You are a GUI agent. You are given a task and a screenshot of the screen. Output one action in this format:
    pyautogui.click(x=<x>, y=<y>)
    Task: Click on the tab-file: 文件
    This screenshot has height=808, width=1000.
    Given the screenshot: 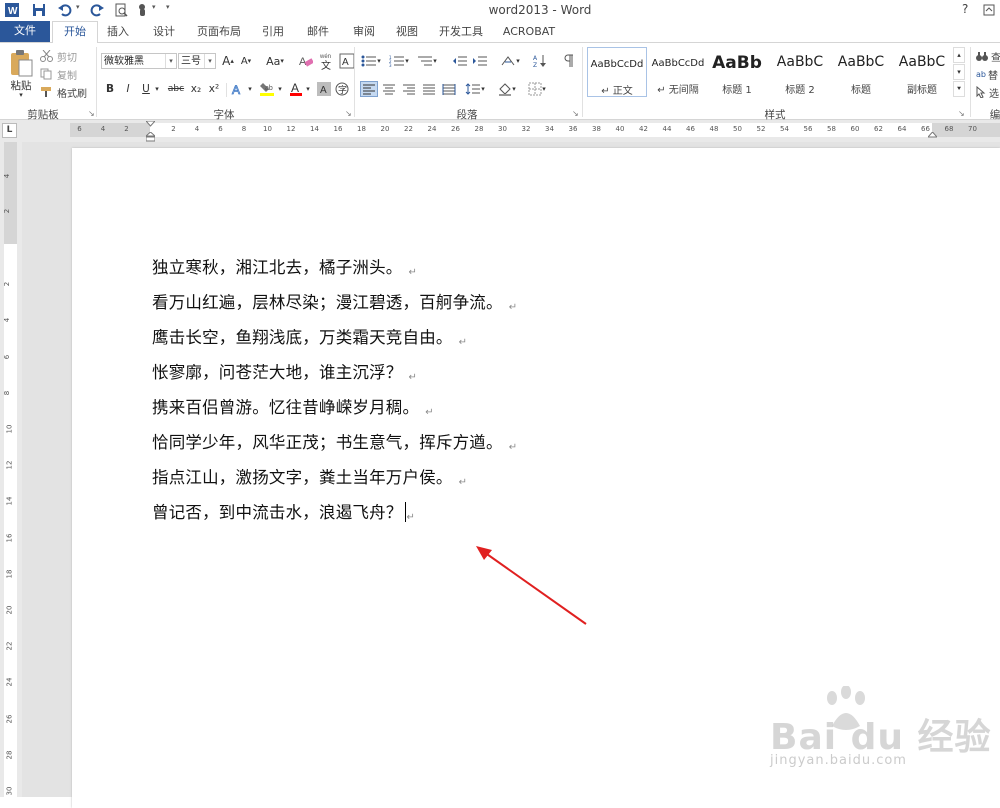 What is the action you would take?
    pyautogui.click(x=25, y=31)
    